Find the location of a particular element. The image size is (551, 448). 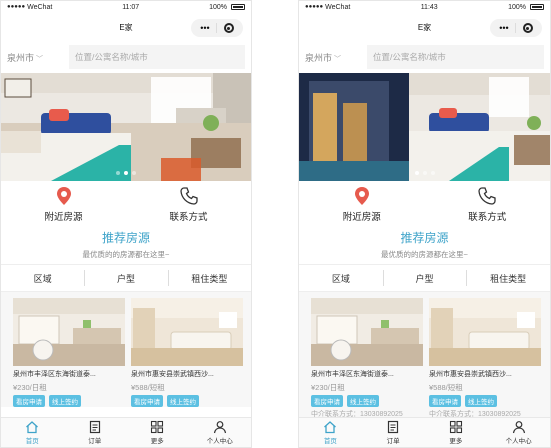

listing-card: 泉州市丰泽区东海街道泰... ¥230/日租 看房申请 线上签约 is located at coordinates (69, 352).